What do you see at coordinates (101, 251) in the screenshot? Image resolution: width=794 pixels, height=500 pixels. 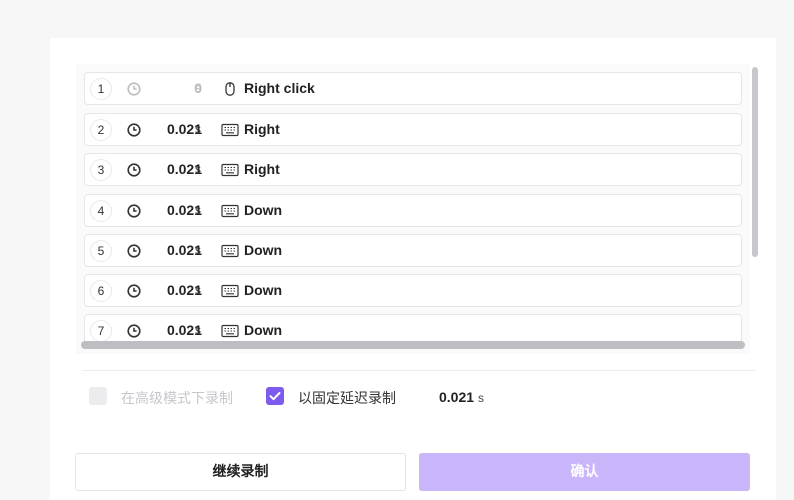 I see `step-index: 5` at bounding box center [101, 251].